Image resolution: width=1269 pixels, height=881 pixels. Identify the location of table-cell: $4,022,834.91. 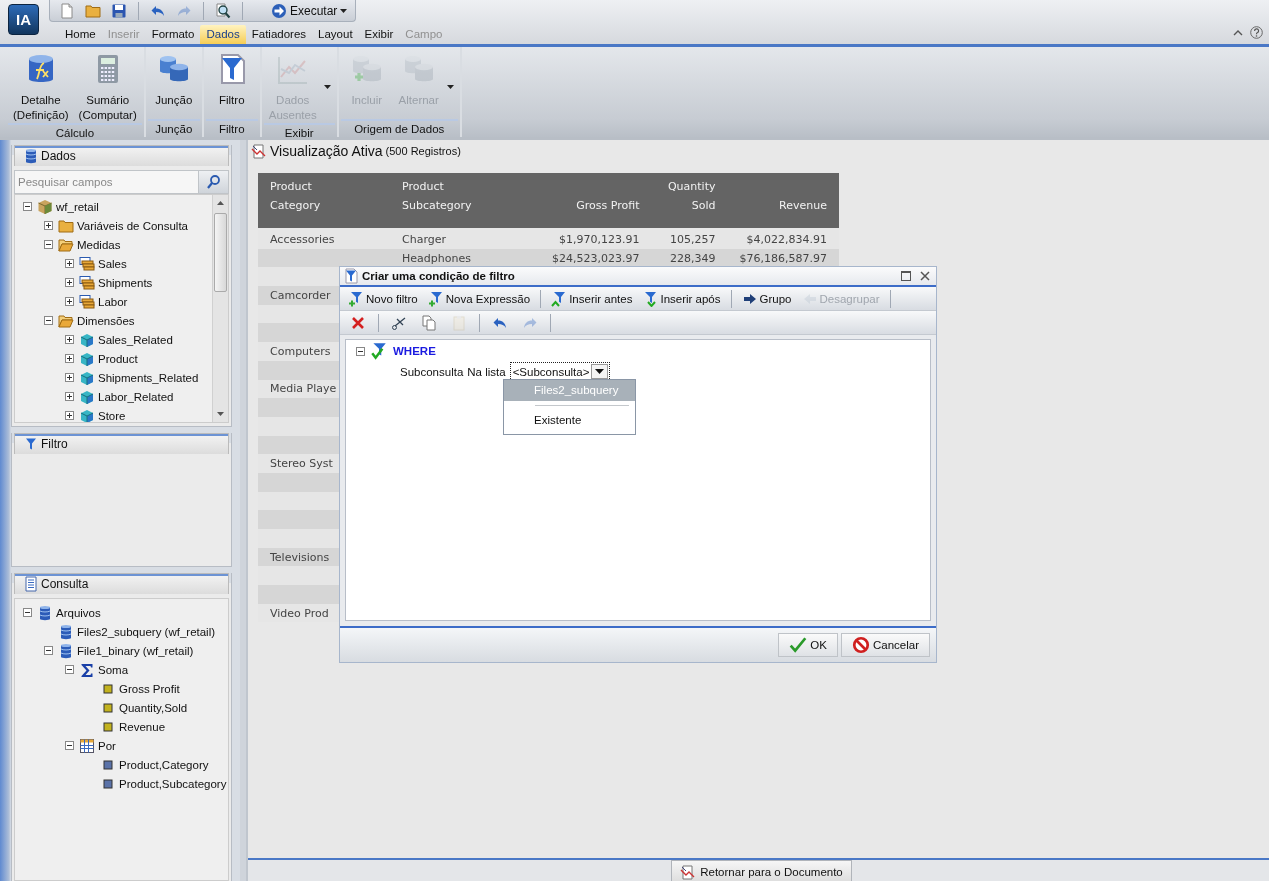
(786, 239).